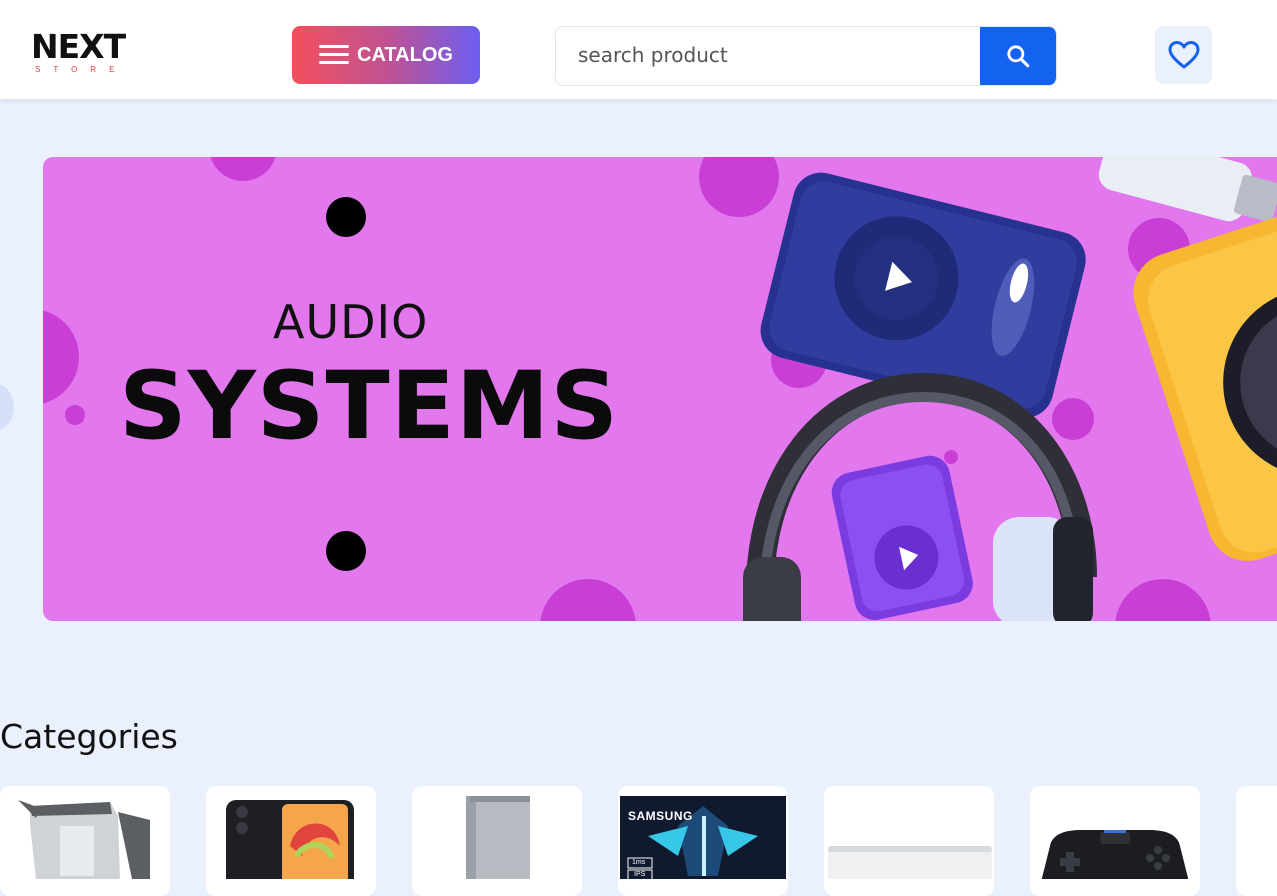 The width and height of the screenshot is (1277, 896). I want to click on kettle-icon, so click(84, 839).